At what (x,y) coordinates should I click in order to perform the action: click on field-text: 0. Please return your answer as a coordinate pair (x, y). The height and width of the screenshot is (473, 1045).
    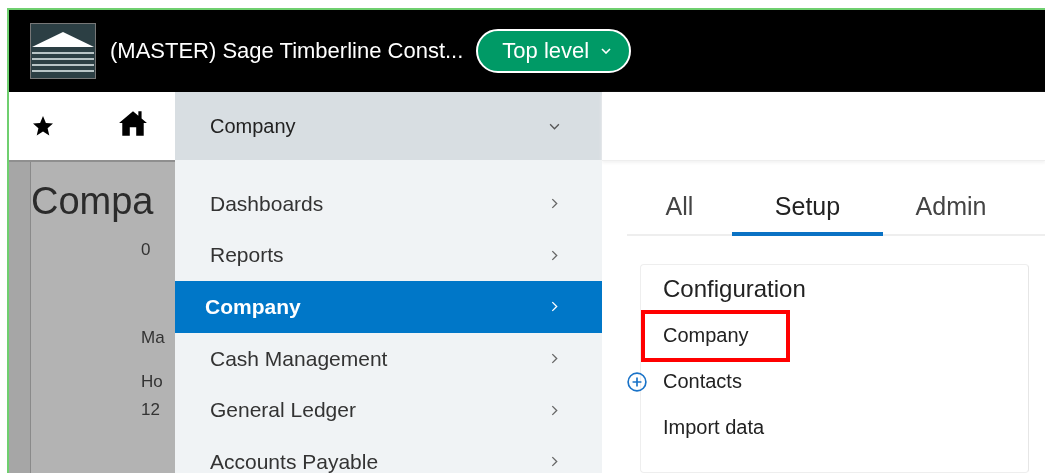
    Looking at the image, I should click on (146, 250).